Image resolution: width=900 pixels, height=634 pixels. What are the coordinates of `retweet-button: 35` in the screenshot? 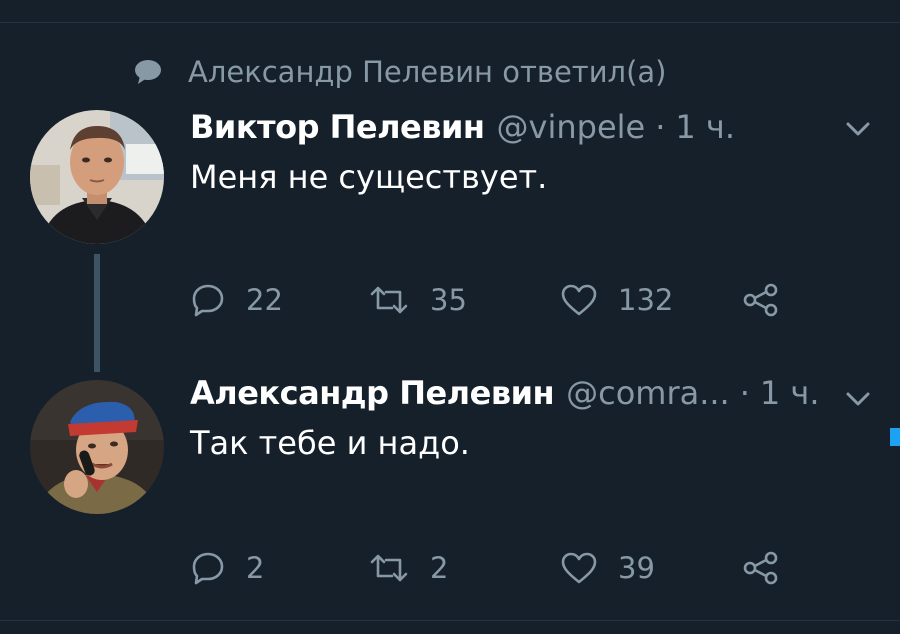 It's located at (417, 300).